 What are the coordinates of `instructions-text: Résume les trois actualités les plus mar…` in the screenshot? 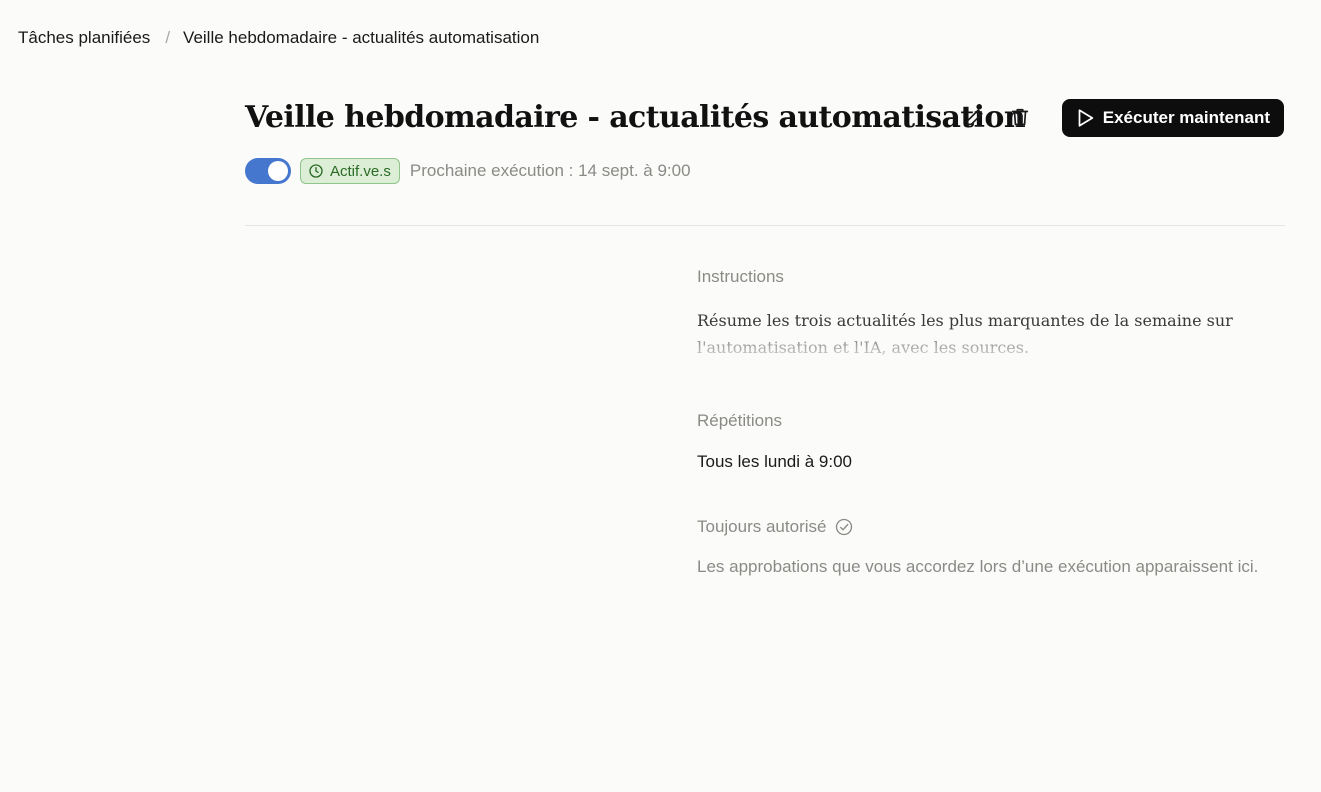 It's located at (992, 336).